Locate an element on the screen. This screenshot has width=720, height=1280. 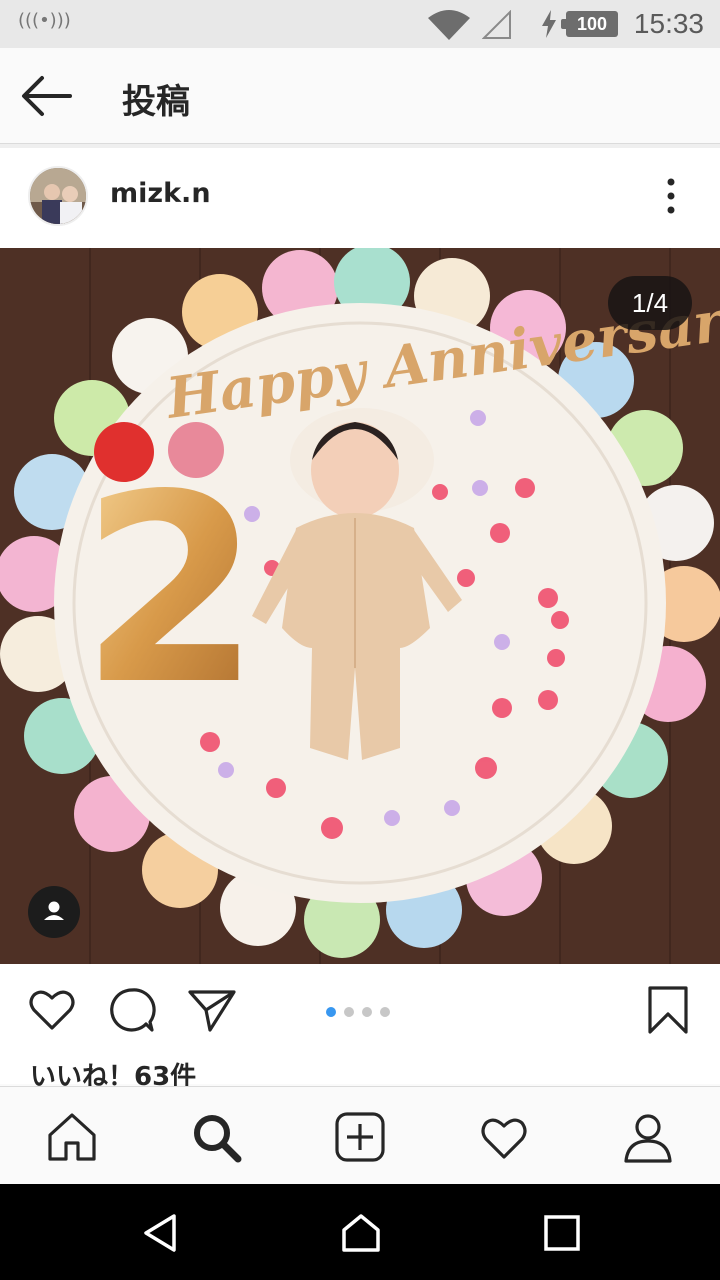
post-actions: いいね！63件 is located at coordinates (360, 1028).